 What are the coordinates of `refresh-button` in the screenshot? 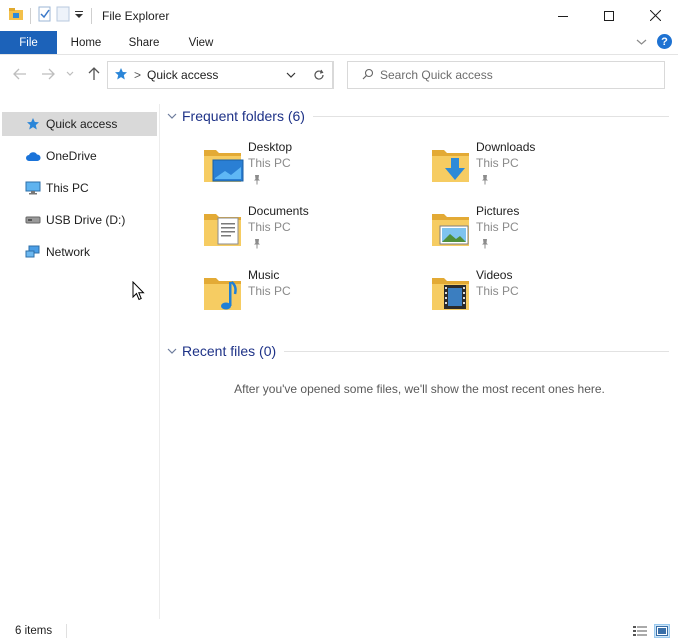 It's located at (319, 75).